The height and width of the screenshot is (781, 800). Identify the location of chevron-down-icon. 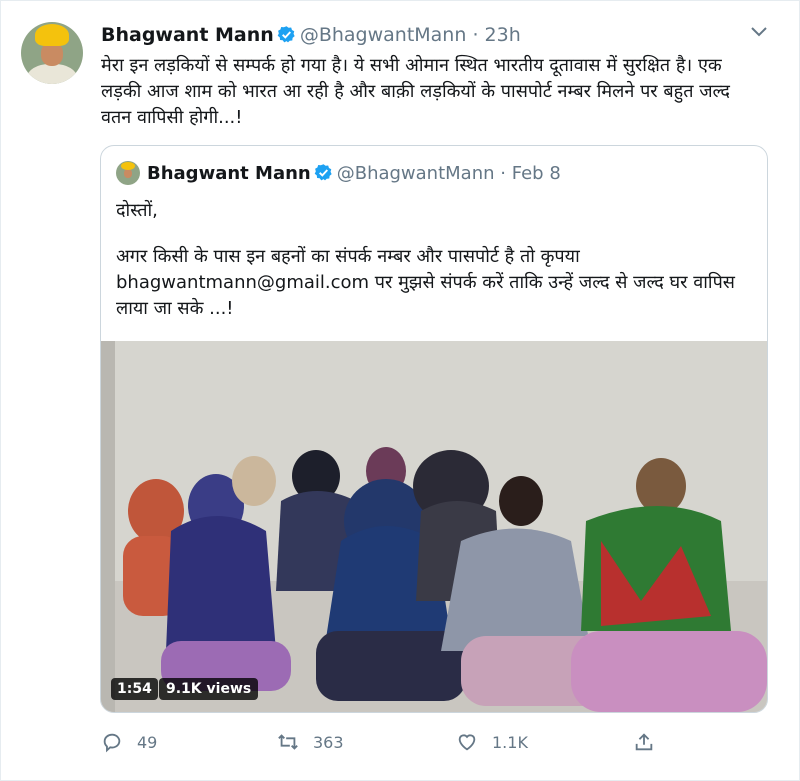
(759, 32).